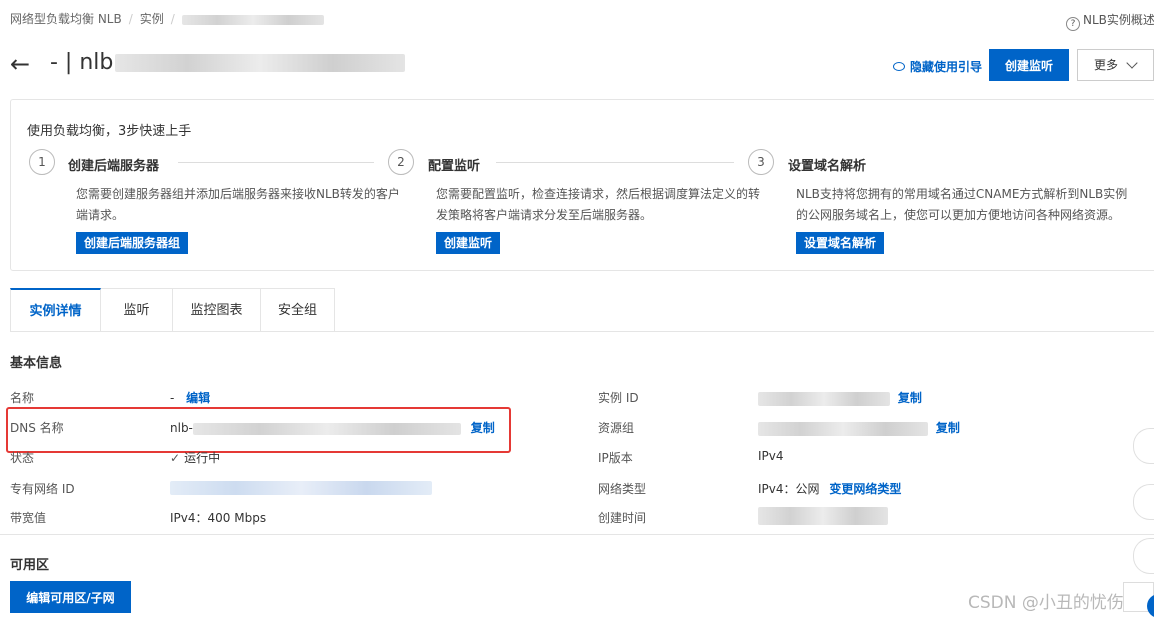  I want to click on name-text: -, so click(172, 398).